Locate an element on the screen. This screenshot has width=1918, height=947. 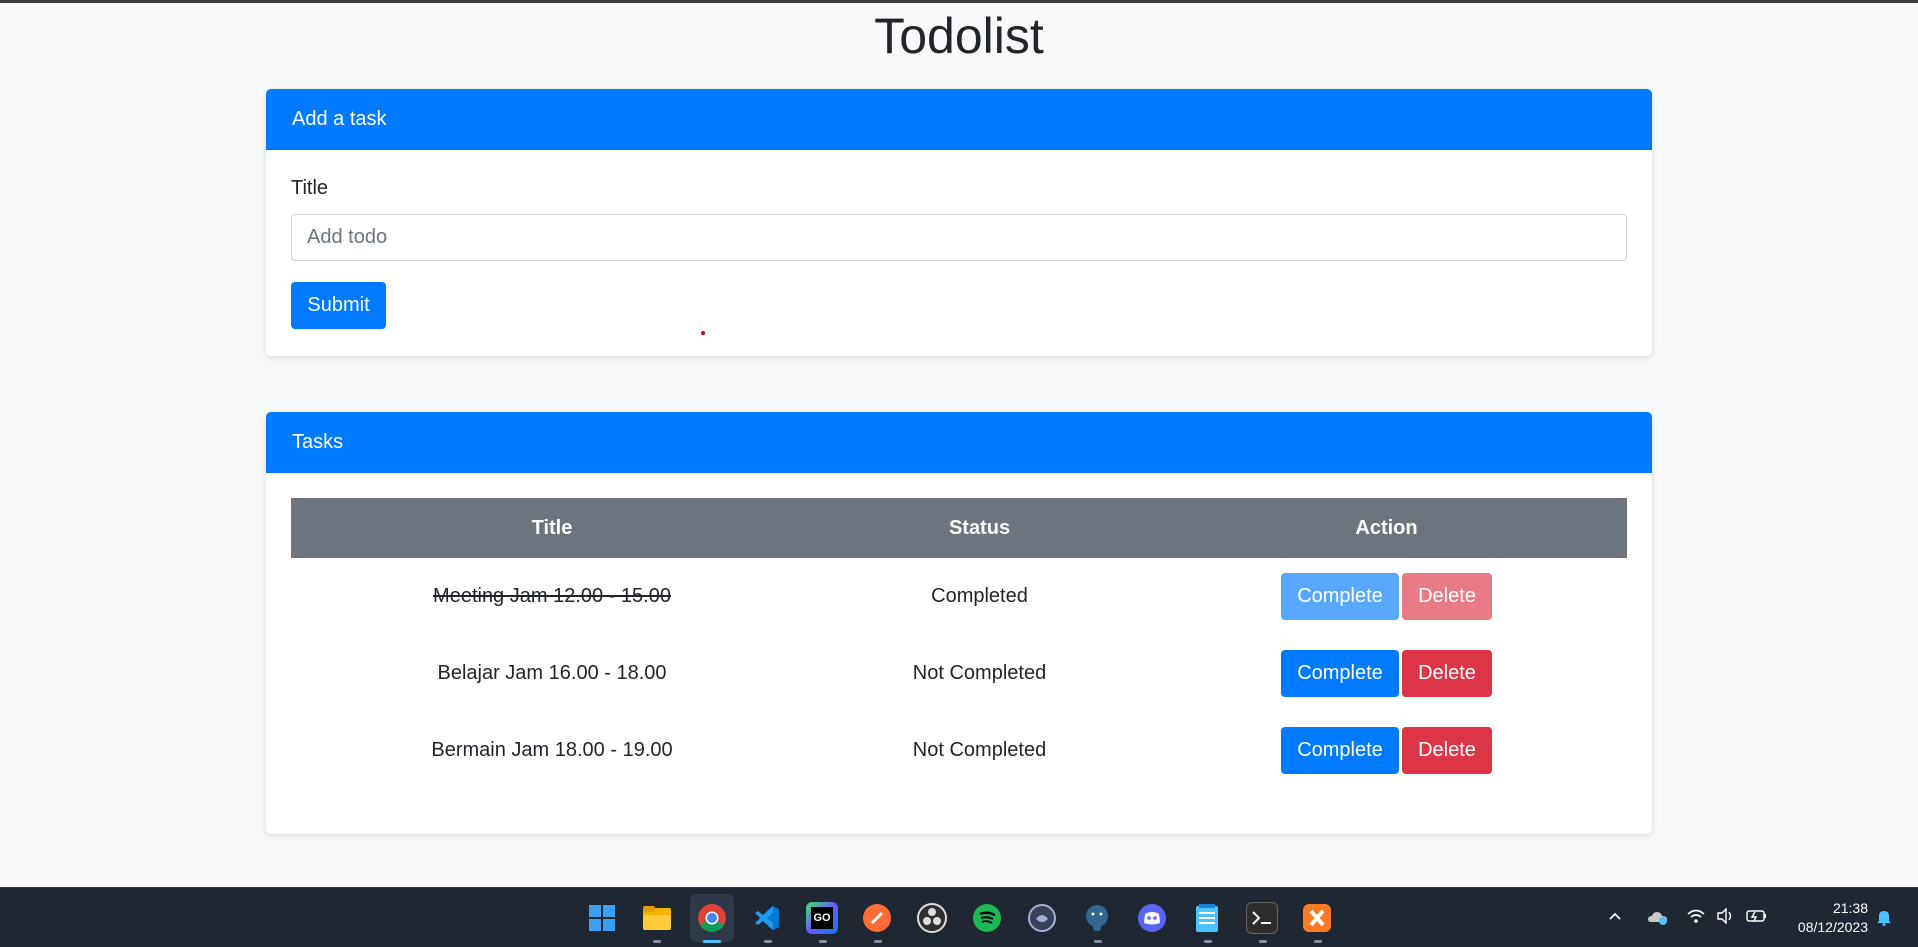
chrome-active-indicator is located at coordinates (712, 941).